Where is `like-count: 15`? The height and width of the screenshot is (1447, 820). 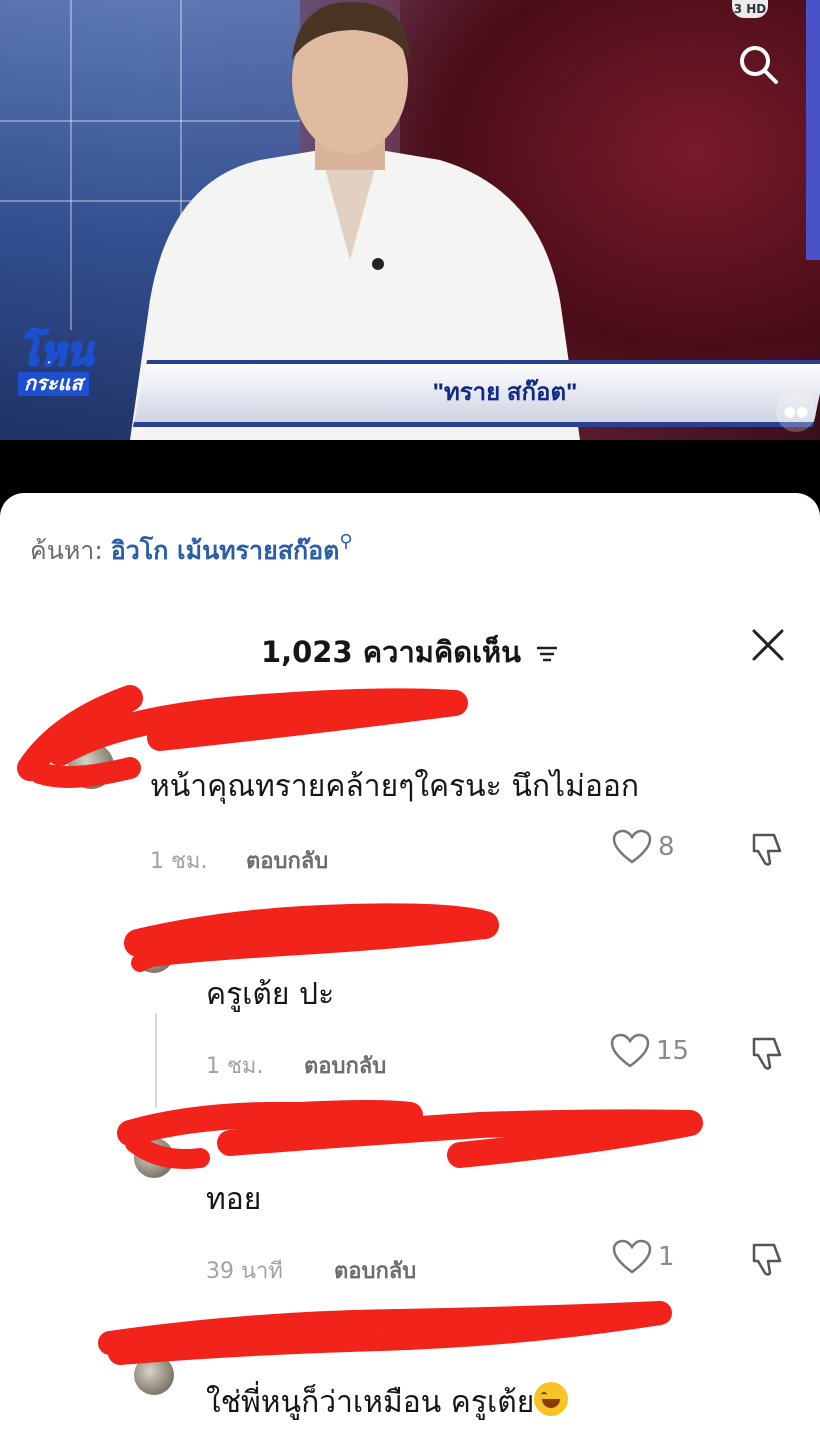
like-count: 15 is located at coordinates (673, 1051).